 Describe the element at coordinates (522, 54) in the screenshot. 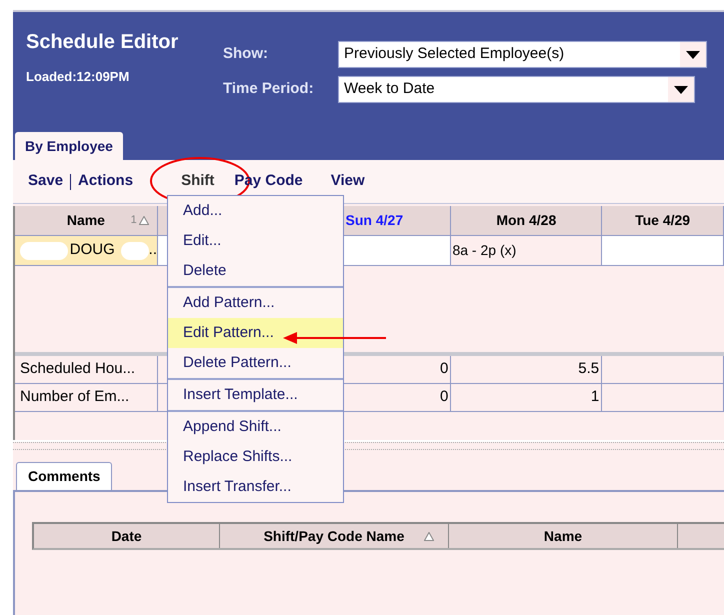

I see `dropdown: Previously Selected Employee(s)` at that location.